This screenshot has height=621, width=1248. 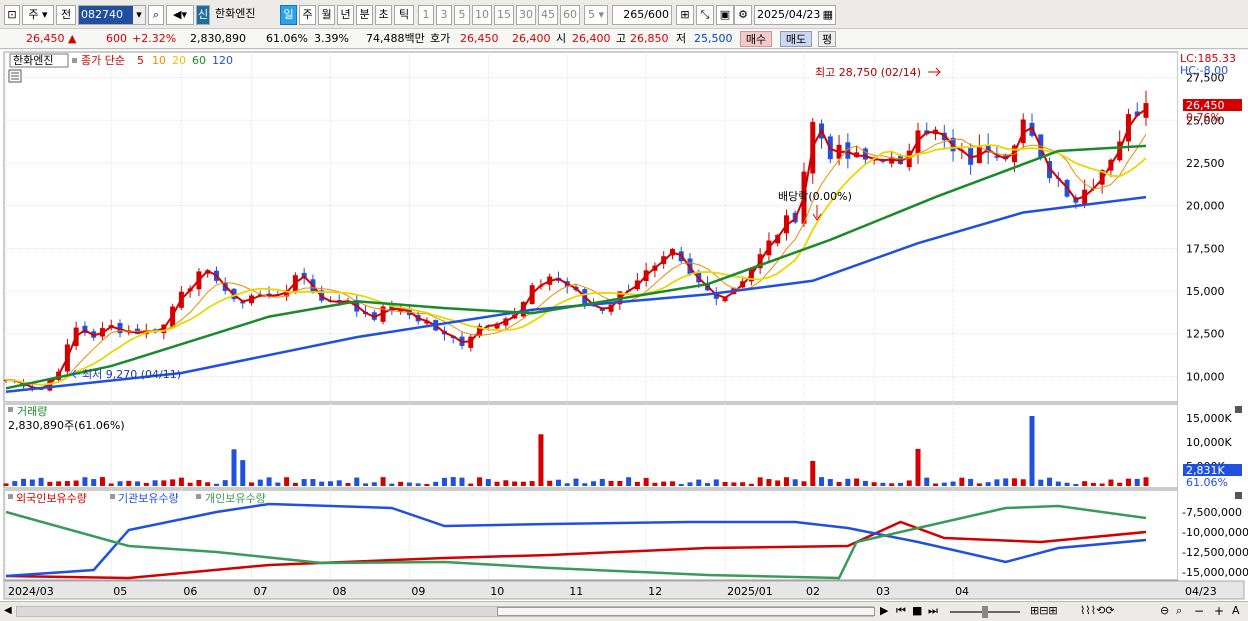 I want to click on scroll-right-icon: ▶, so click(x=884, y=610).